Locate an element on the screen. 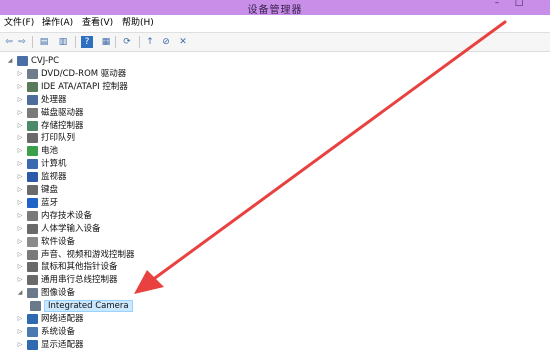 Image resolution: width=550 pixels, height=358 pixels. tree-item-label: 监视器 is located at coordinates (54, 177).